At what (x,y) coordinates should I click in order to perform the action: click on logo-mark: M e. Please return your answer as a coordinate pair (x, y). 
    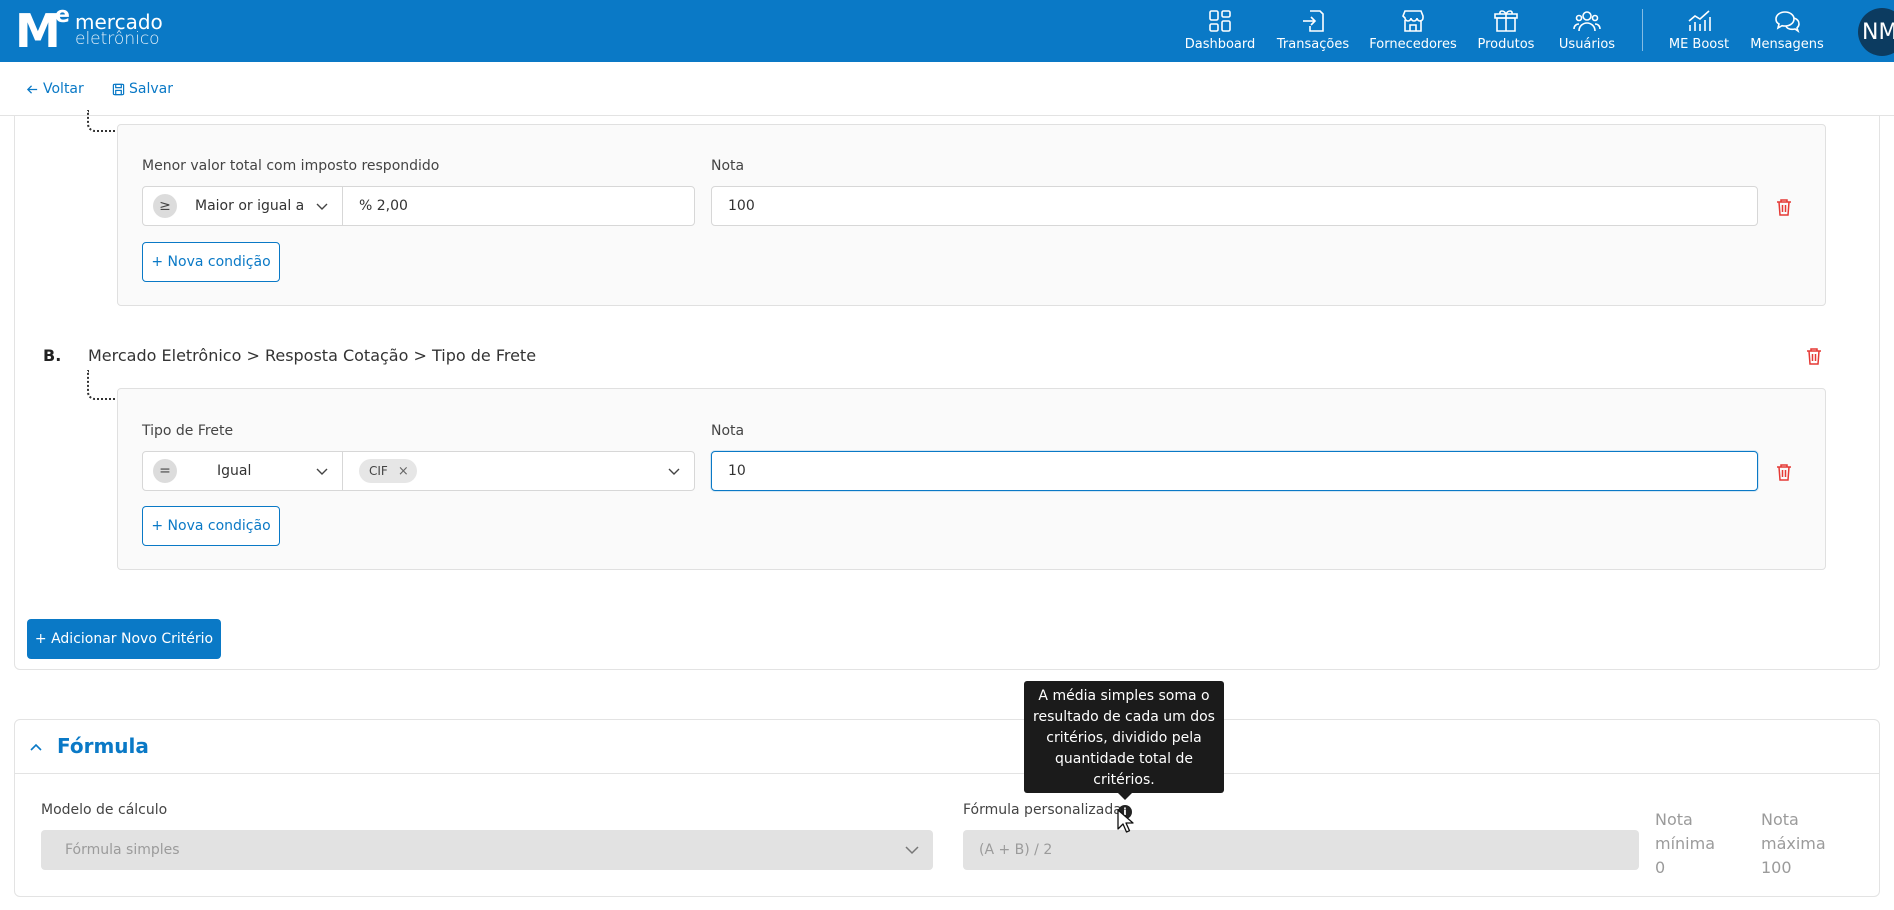
    Looking at the image, I should click on (44, 30).